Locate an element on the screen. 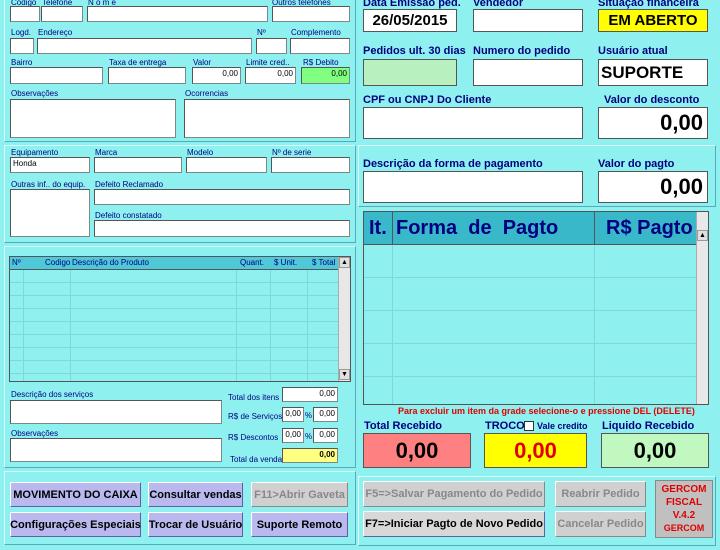 Image resolution: width=720 pixels, height=550 pixels. products-col-quant: Quant. is located at coordinates (252, 262).